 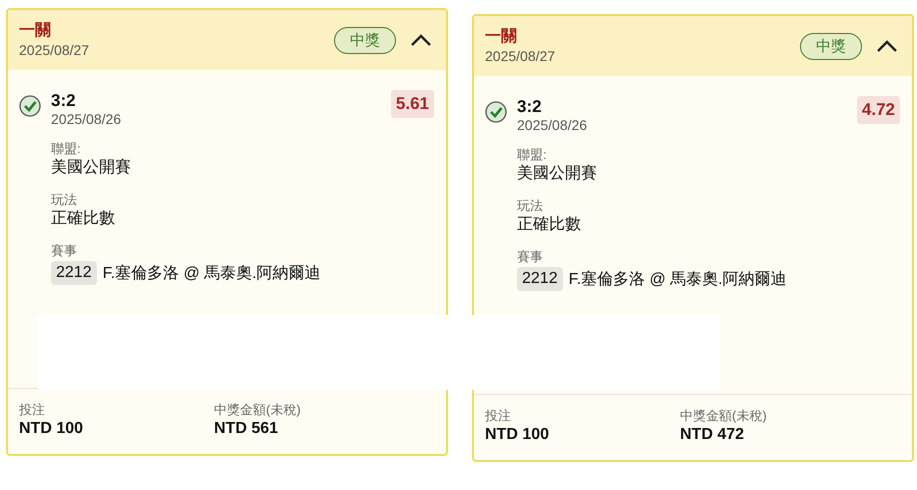 I want to click on footer-amount: NTD 561, so click(x=247, y=429).